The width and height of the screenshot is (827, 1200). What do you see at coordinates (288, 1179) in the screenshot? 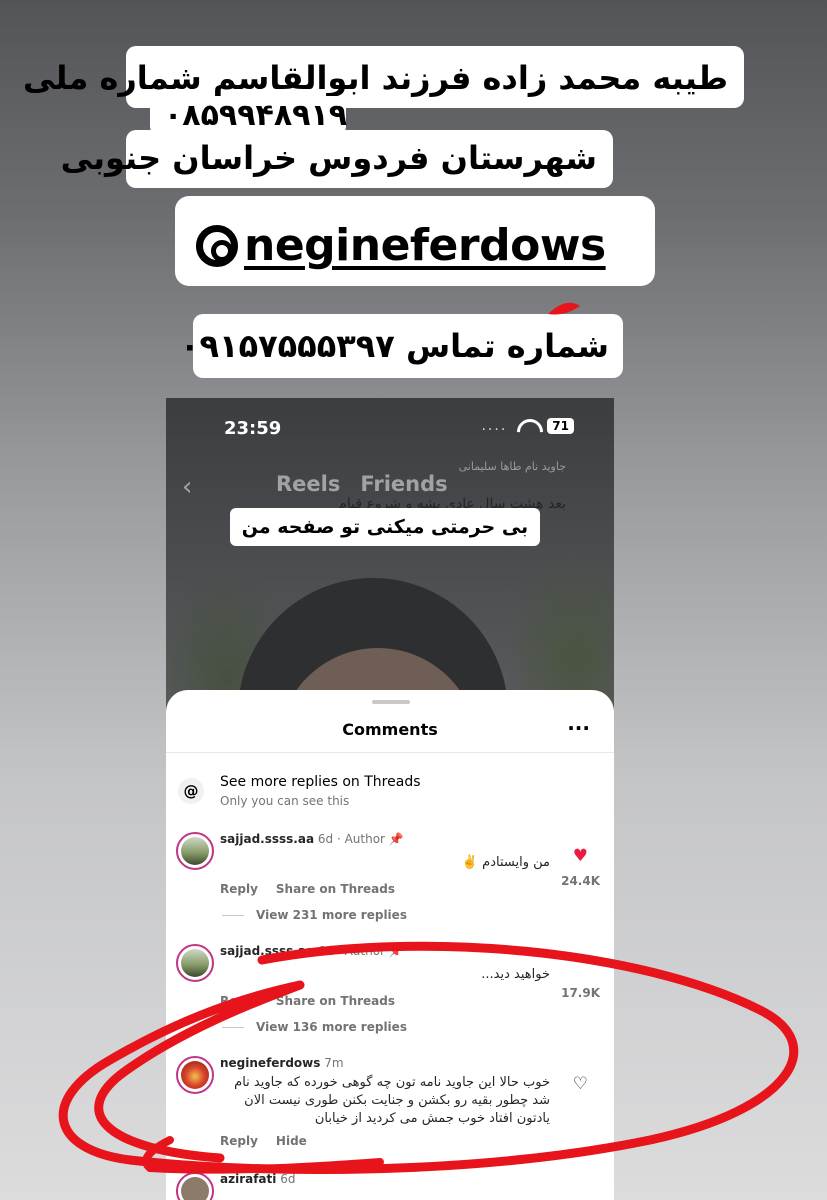
I see `comment-meta: 6d` at bounding box center [288, 1179].